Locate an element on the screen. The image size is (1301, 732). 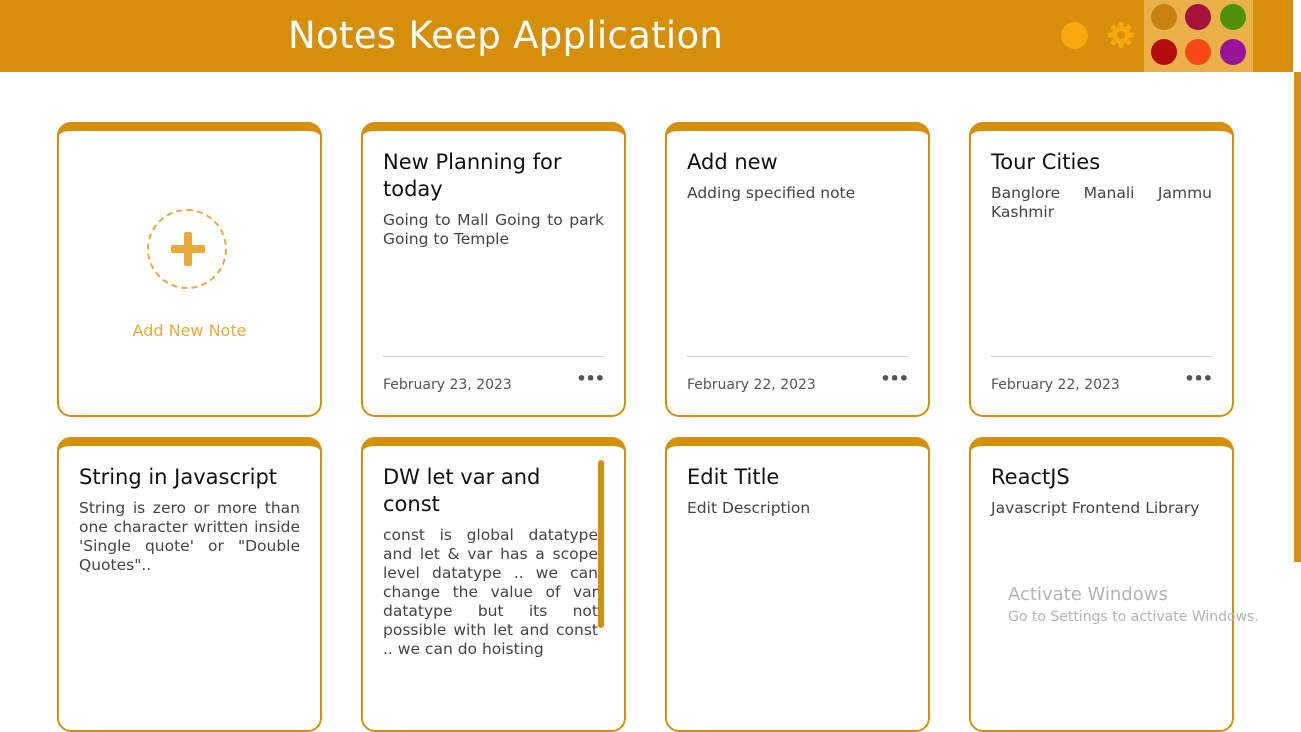
page-scrollbar-thumb is located at coordinates (1297, 317).